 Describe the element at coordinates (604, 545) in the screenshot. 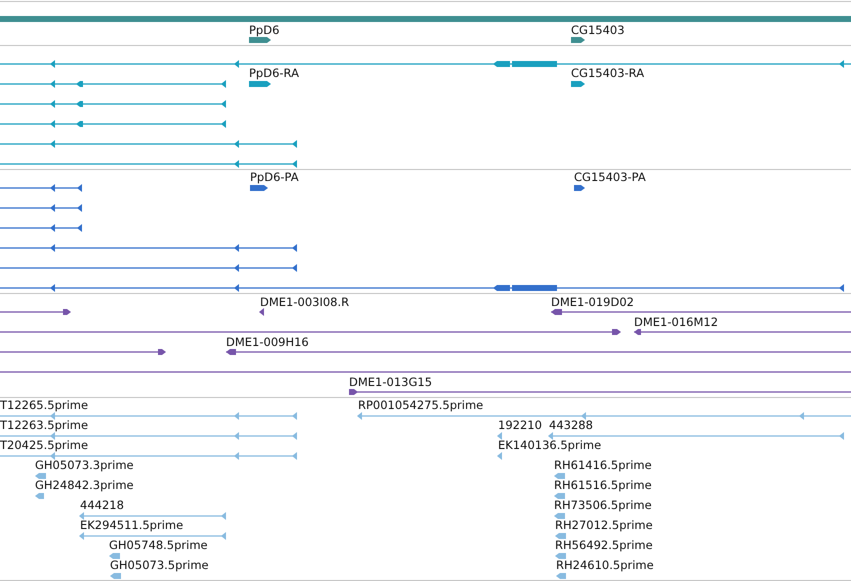

I see `feature-label: RH56492.5prime` at that location.